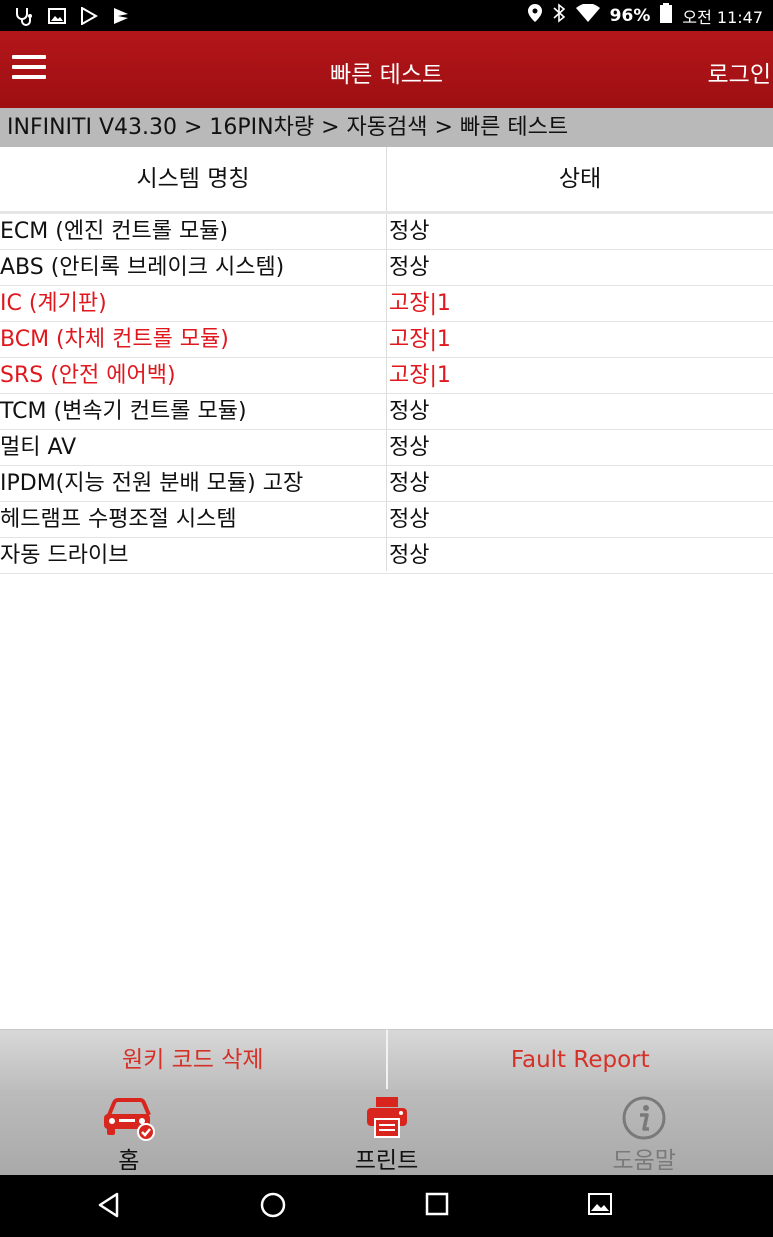 This screenshot has width=773, height=1237. Describe the element at coordinates (386, 1206) in the screenshot. I see `system-nav-bar` at that location.